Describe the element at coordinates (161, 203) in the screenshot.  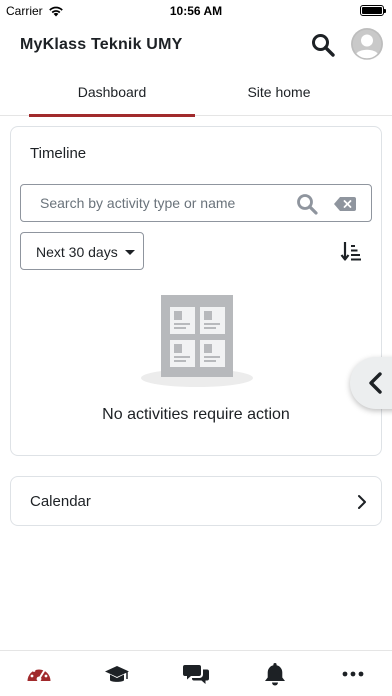
I see `timeline-search-input` at that location.